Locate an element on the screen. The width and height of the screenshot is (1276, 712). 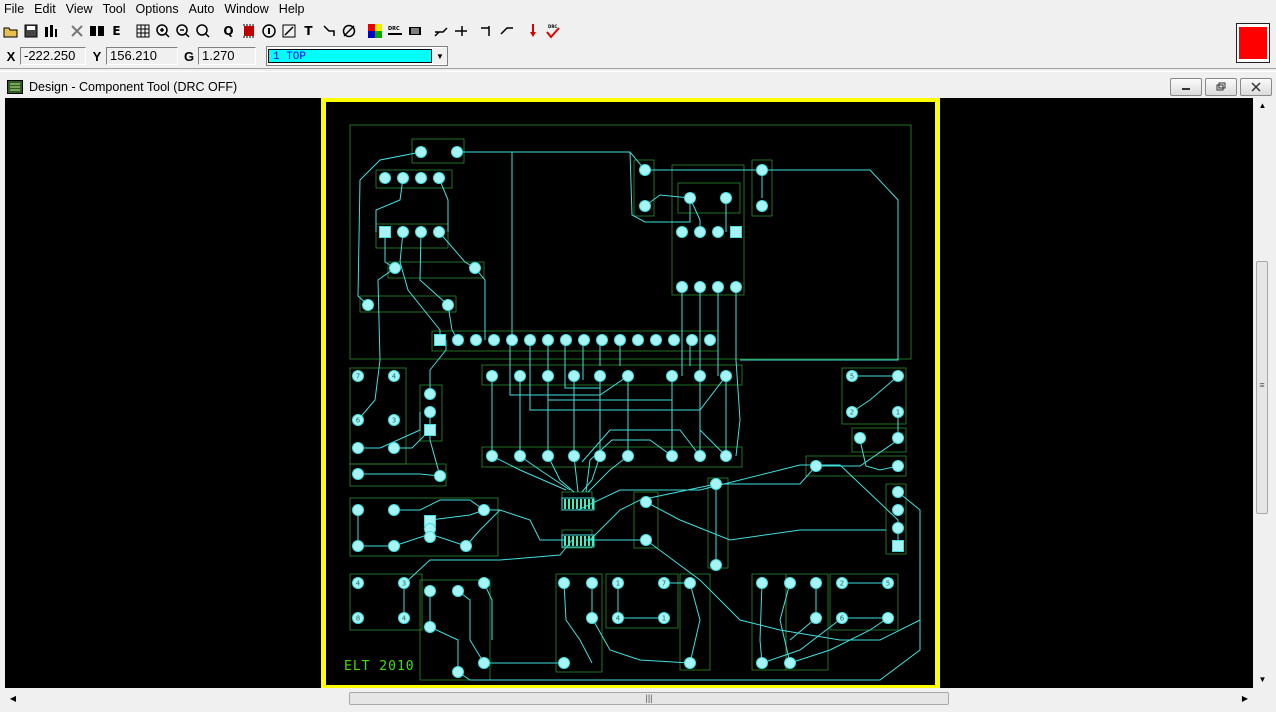
zoom-out-icon is located at coordinates (182, 31).